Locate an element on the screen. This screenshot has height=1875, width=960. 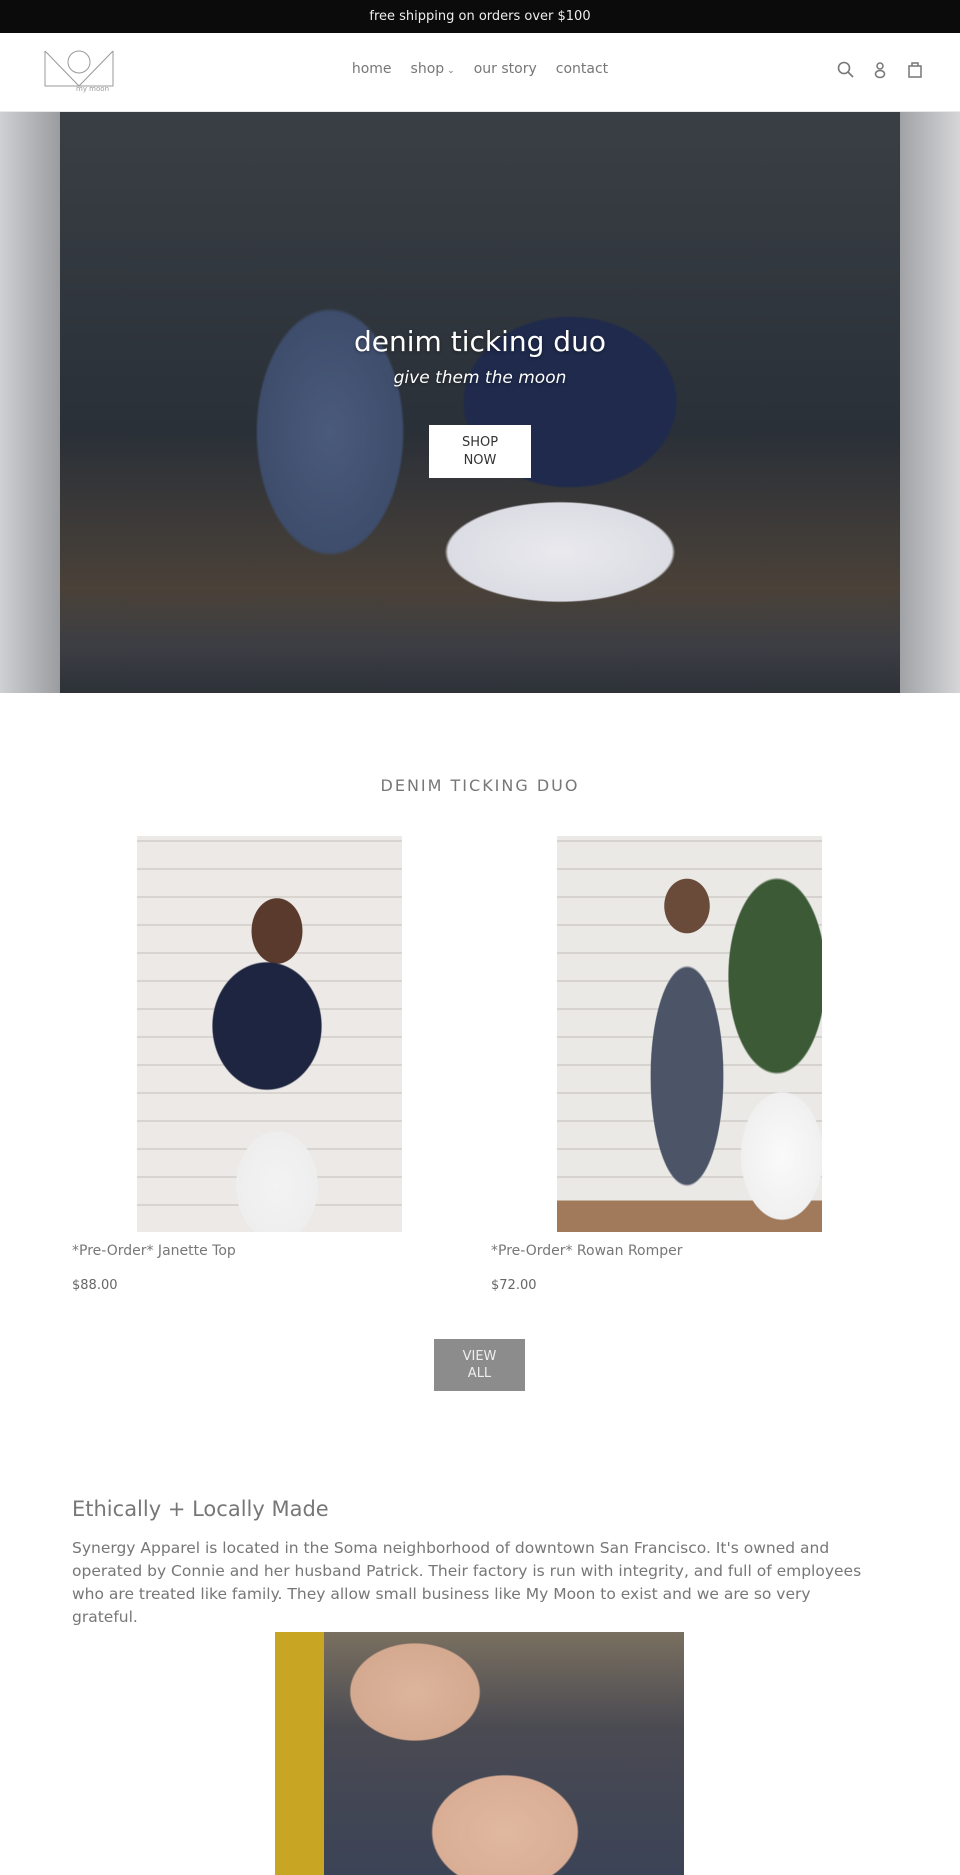
view-all-button: VIEW ALL is located at coordinates (479, 1365).